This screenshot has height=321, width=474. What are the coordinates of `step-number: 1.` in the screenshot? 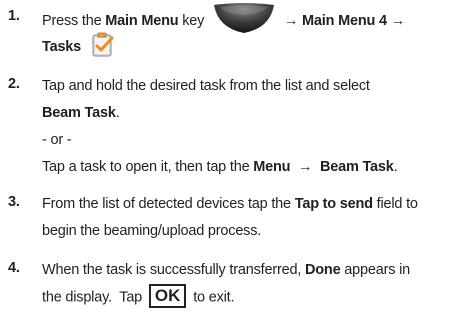 It's located at (14, 16).